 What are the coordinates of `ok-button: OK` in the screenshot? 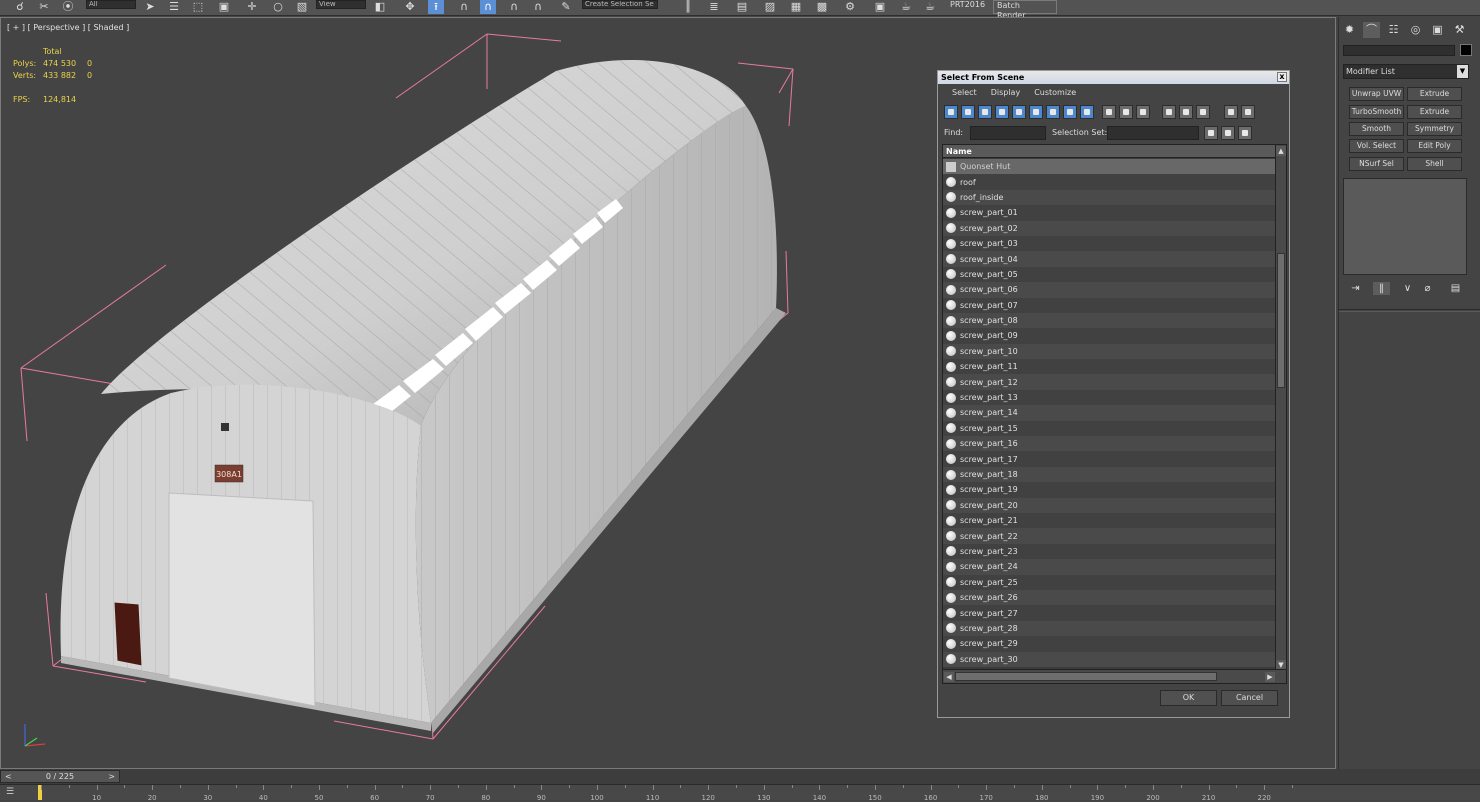 It's located at (1188, 698).